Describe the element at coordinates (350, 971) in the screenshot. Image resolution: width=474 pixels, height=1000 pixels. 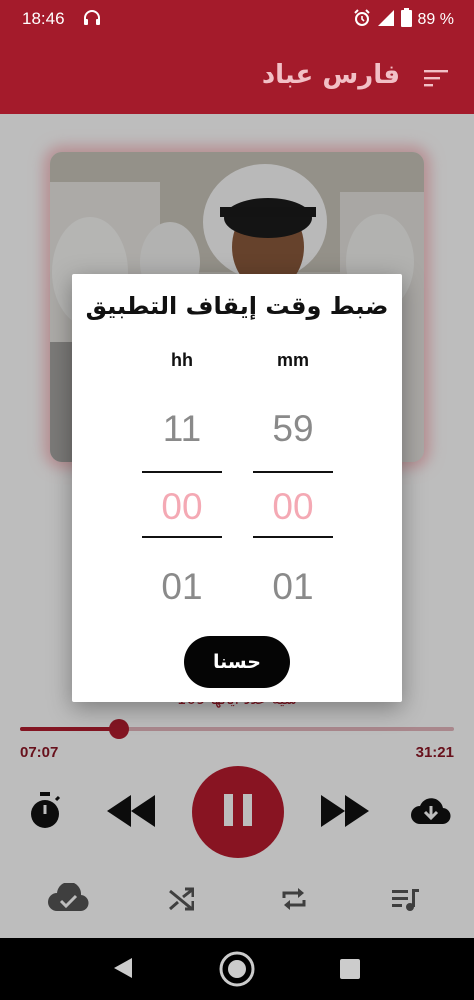
I see `nav-recents-icon` at that location.